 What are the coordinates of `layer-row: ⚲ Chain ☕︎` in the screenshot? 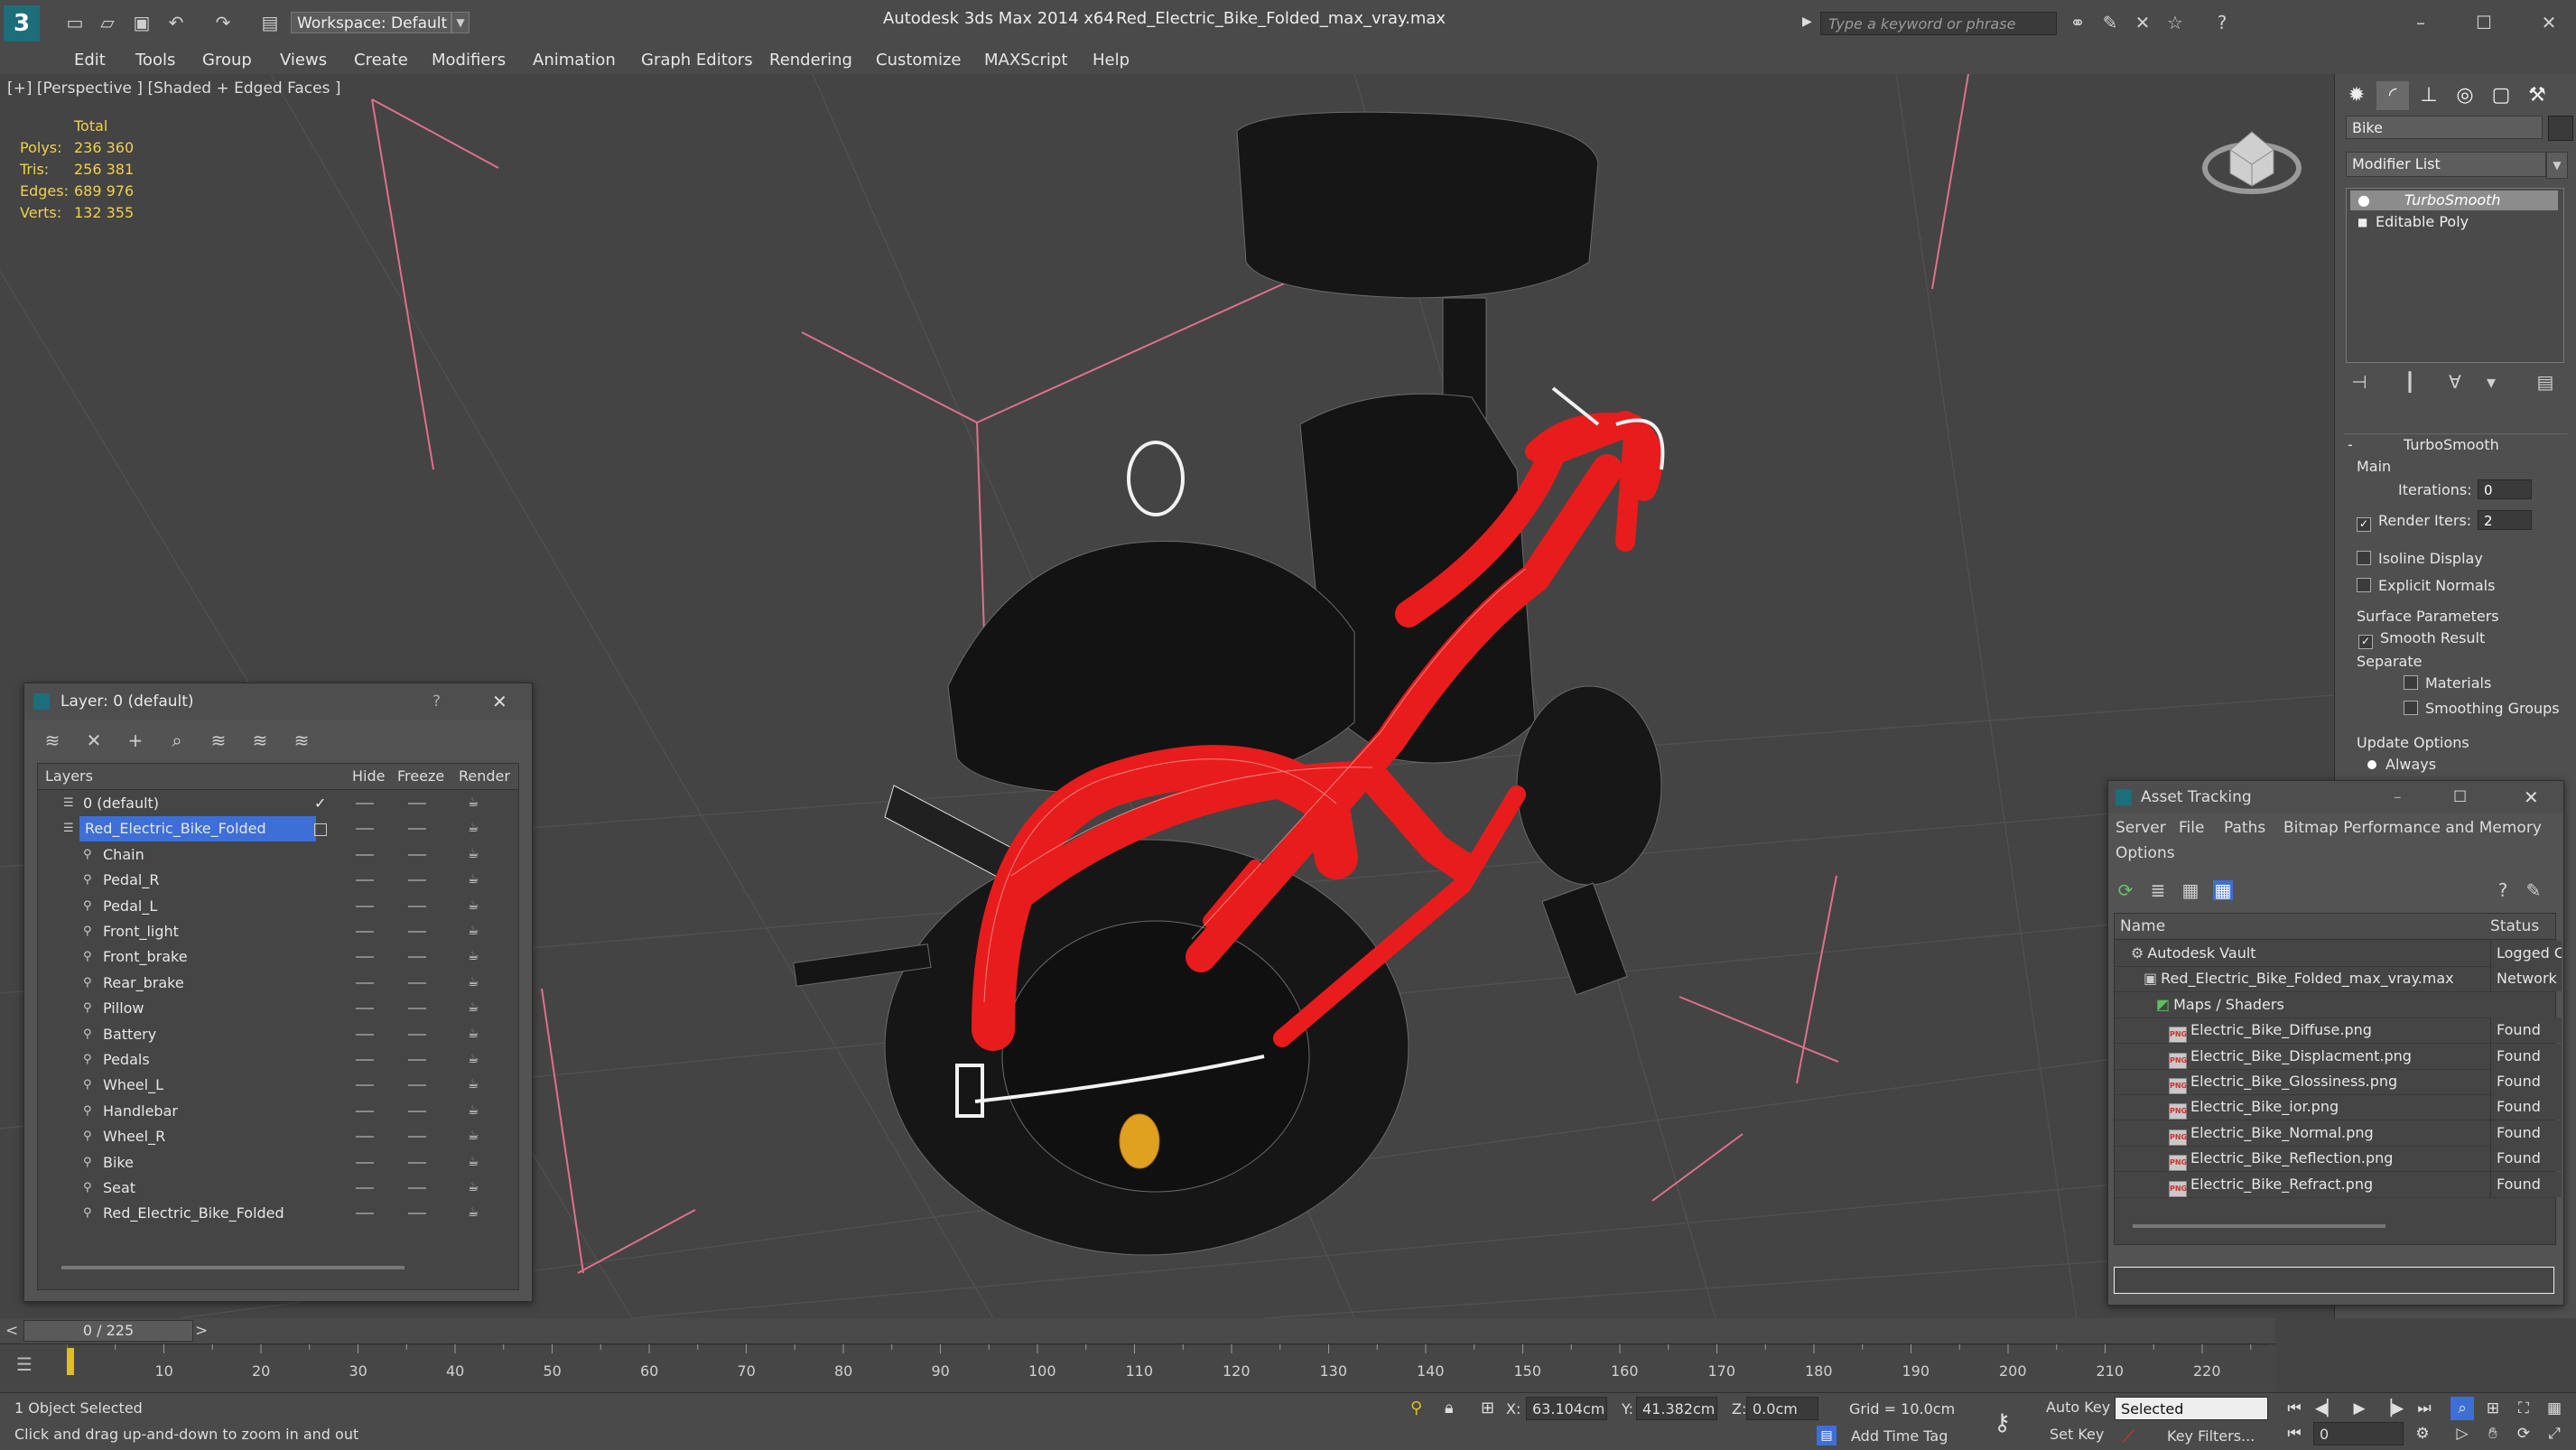 It's located at (278, 855).